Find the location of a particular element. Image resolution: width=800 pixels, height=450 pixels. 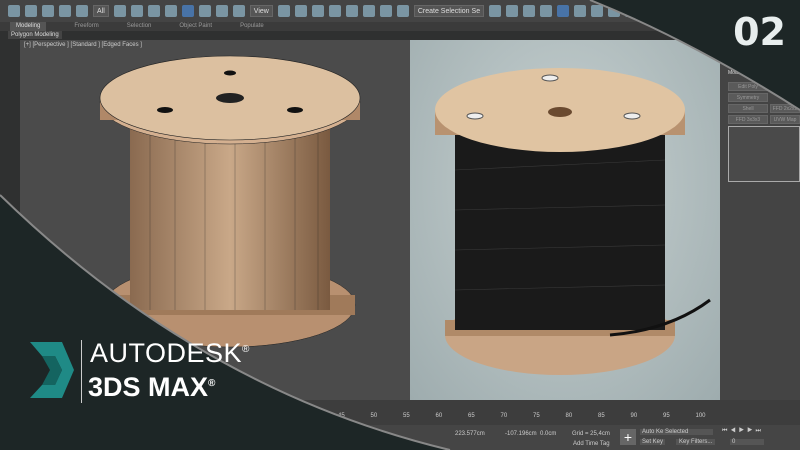

product-name: 3DS MAX® is located at coordinates (151, 387).